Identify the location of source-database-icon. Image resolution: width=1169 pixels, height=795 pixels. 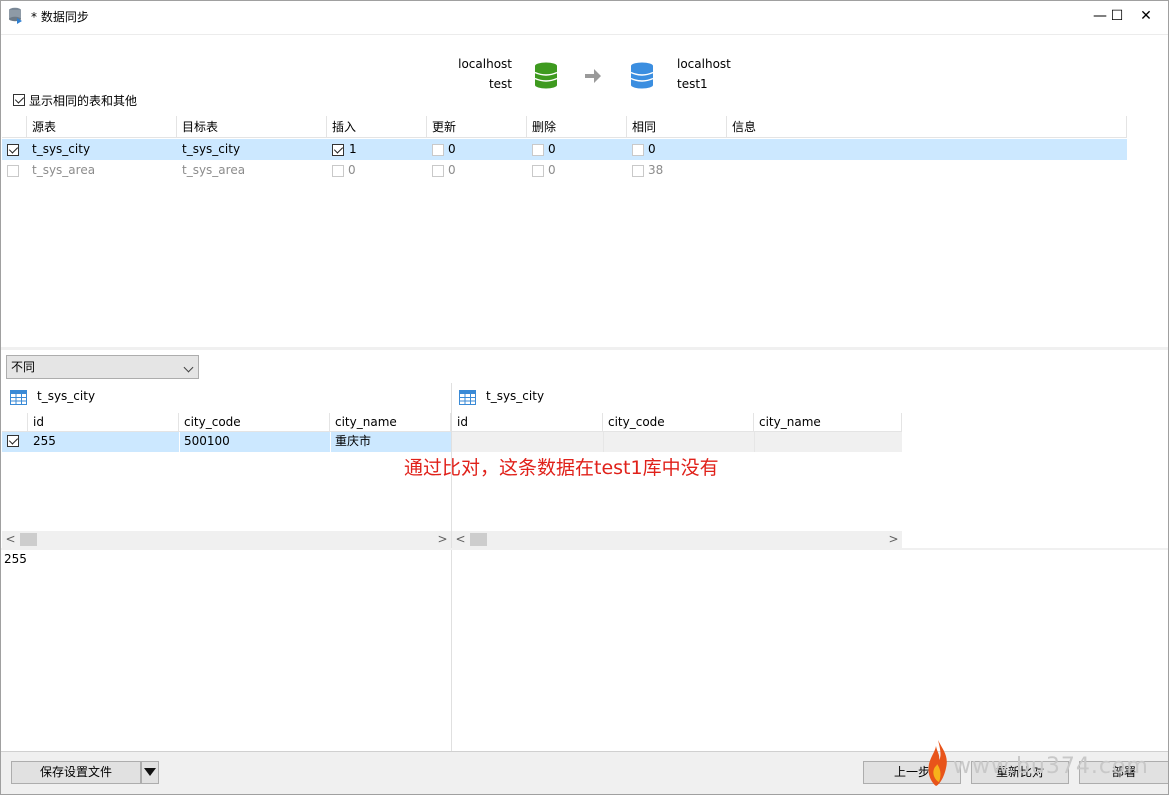
(546, 75).